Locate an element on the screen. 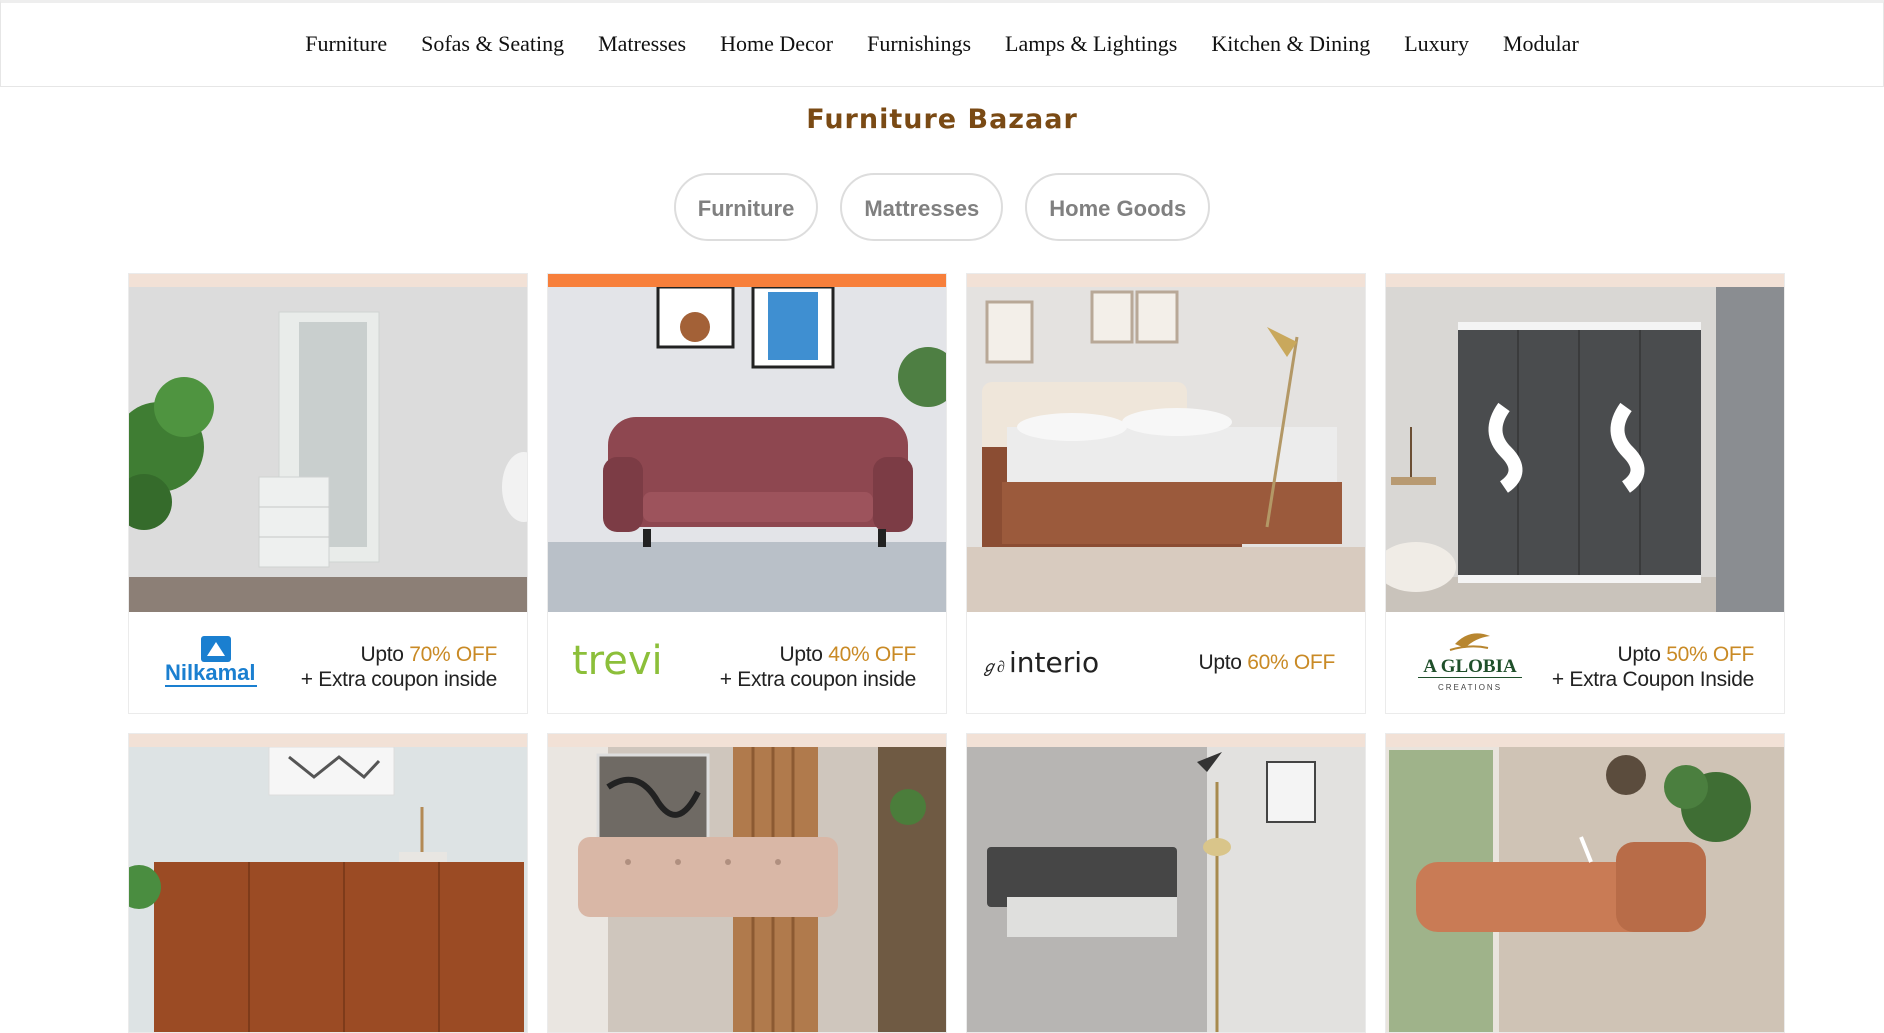 This screenshot has height=1033, width=1884. section-title: Furniture Bazaar is located at coordinates (942, 119).